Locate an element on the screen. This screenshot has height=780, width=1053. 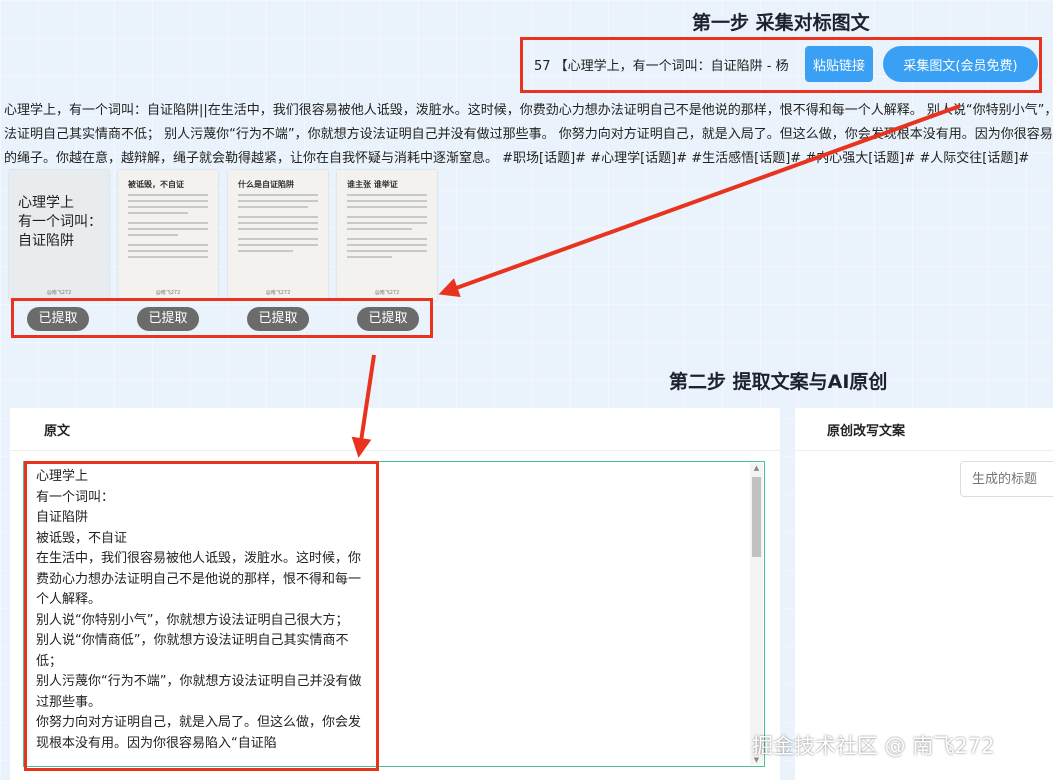
arrow-to-images is located at coordinates (699, 201).